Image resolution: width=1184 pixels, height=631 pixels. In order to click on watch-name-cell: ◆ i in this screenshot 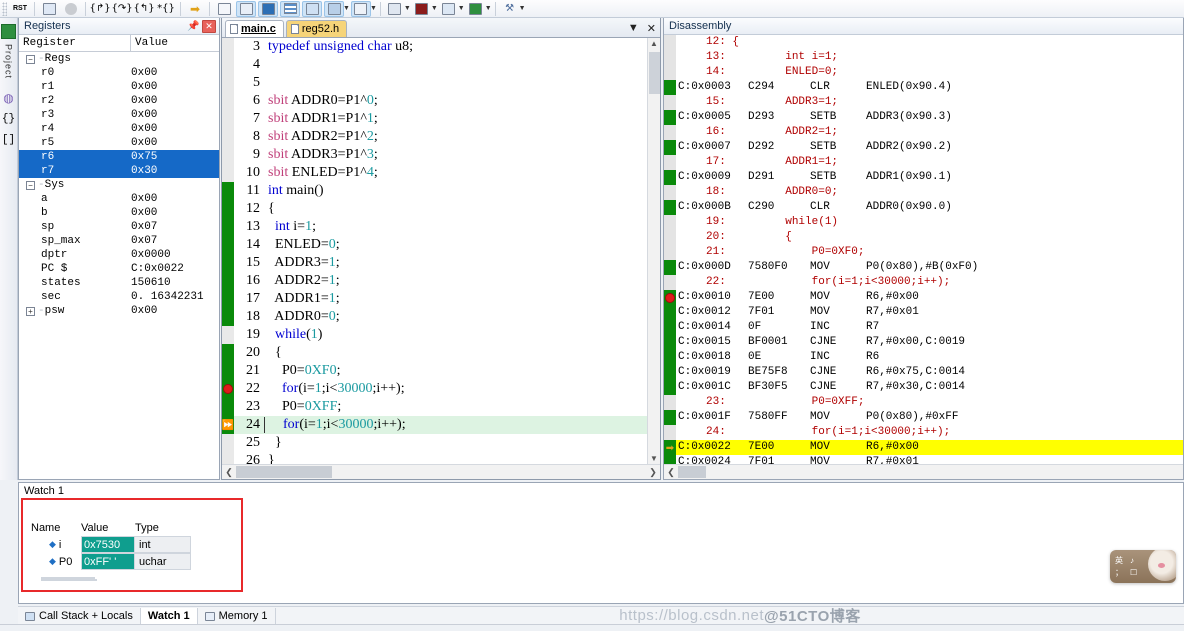, I will do `click(56, 544)`.